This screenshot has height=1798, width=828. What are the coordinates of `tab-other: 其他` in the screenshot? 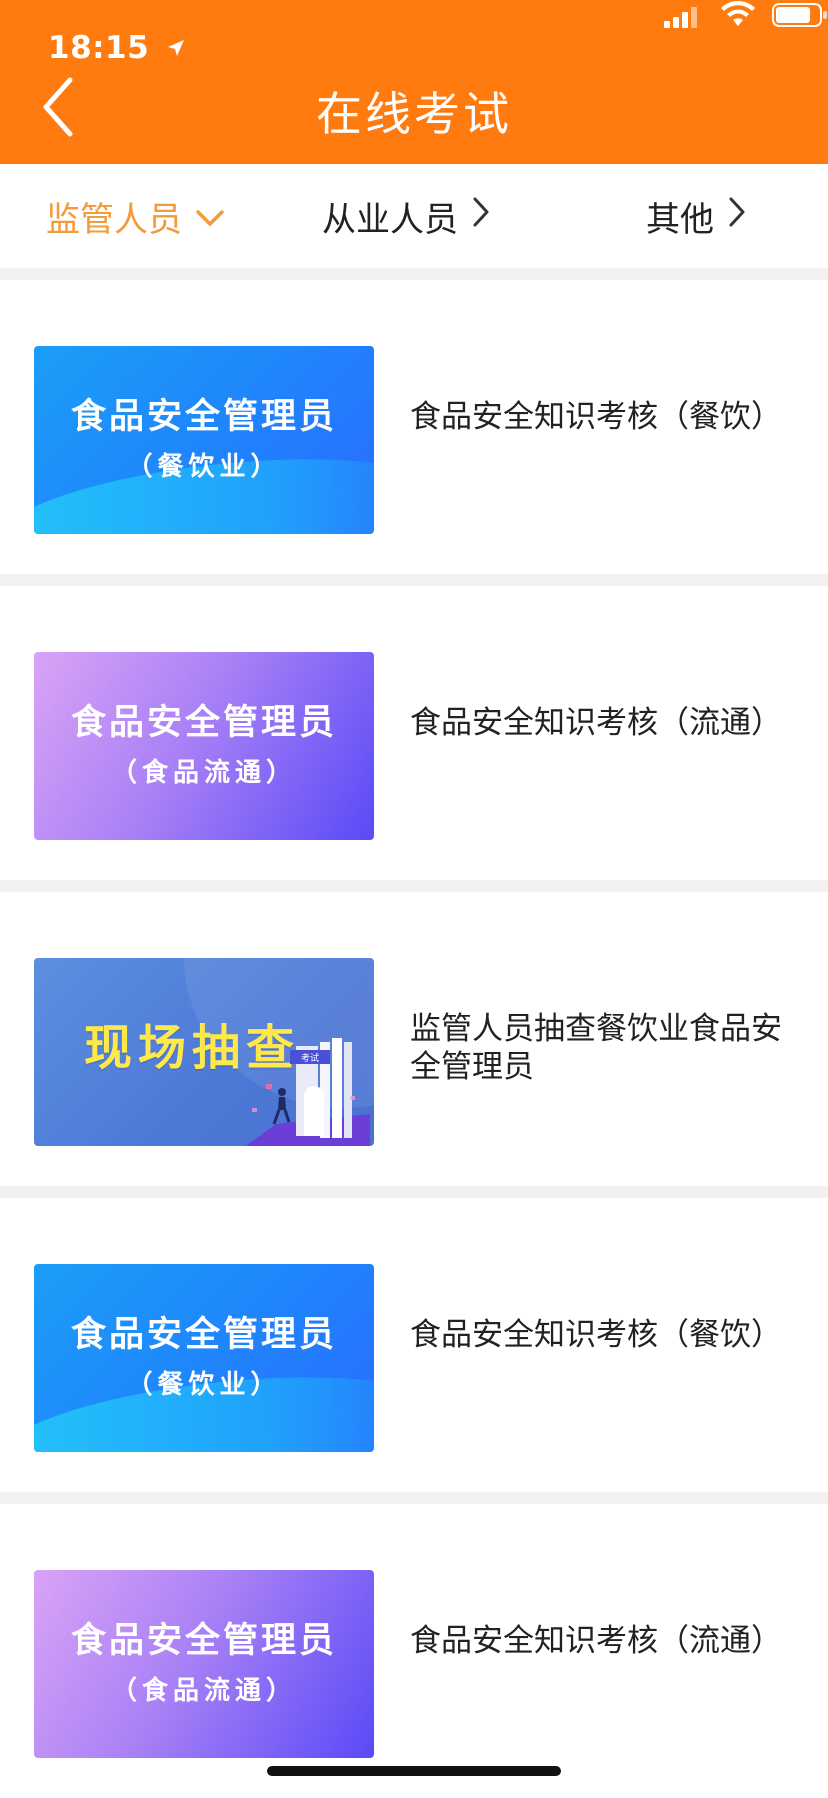 It's located at (696, 216).